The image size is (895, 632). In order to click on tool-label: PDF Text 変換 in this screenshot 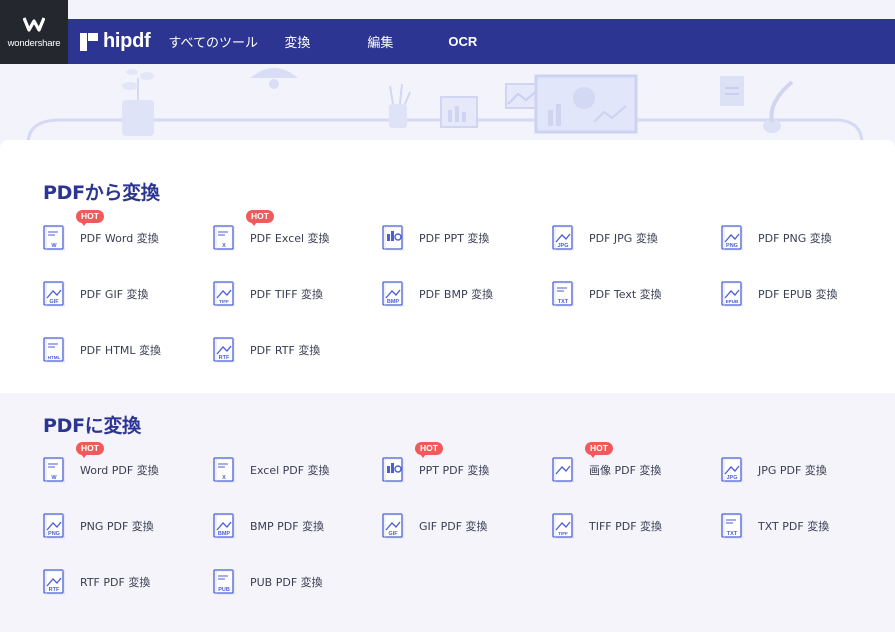, I will do `click(625, 294)`.